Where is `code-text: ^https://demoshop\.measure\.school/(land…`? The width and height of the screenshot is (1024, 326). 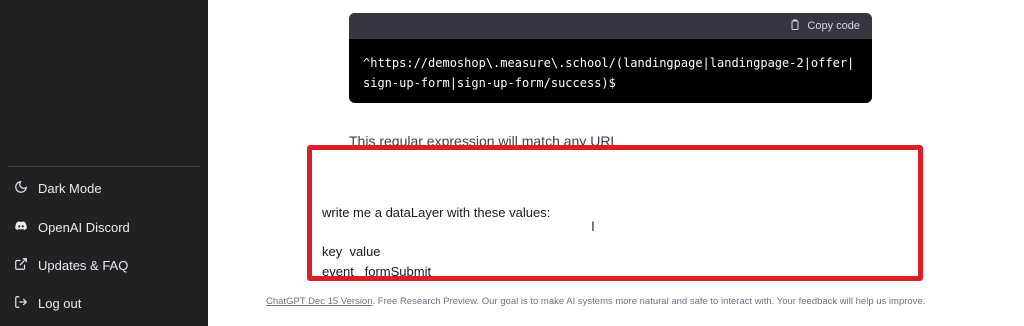 code-text: ^https://demoshop\.measure\.school/(land… is located at coordinates (609, 73).